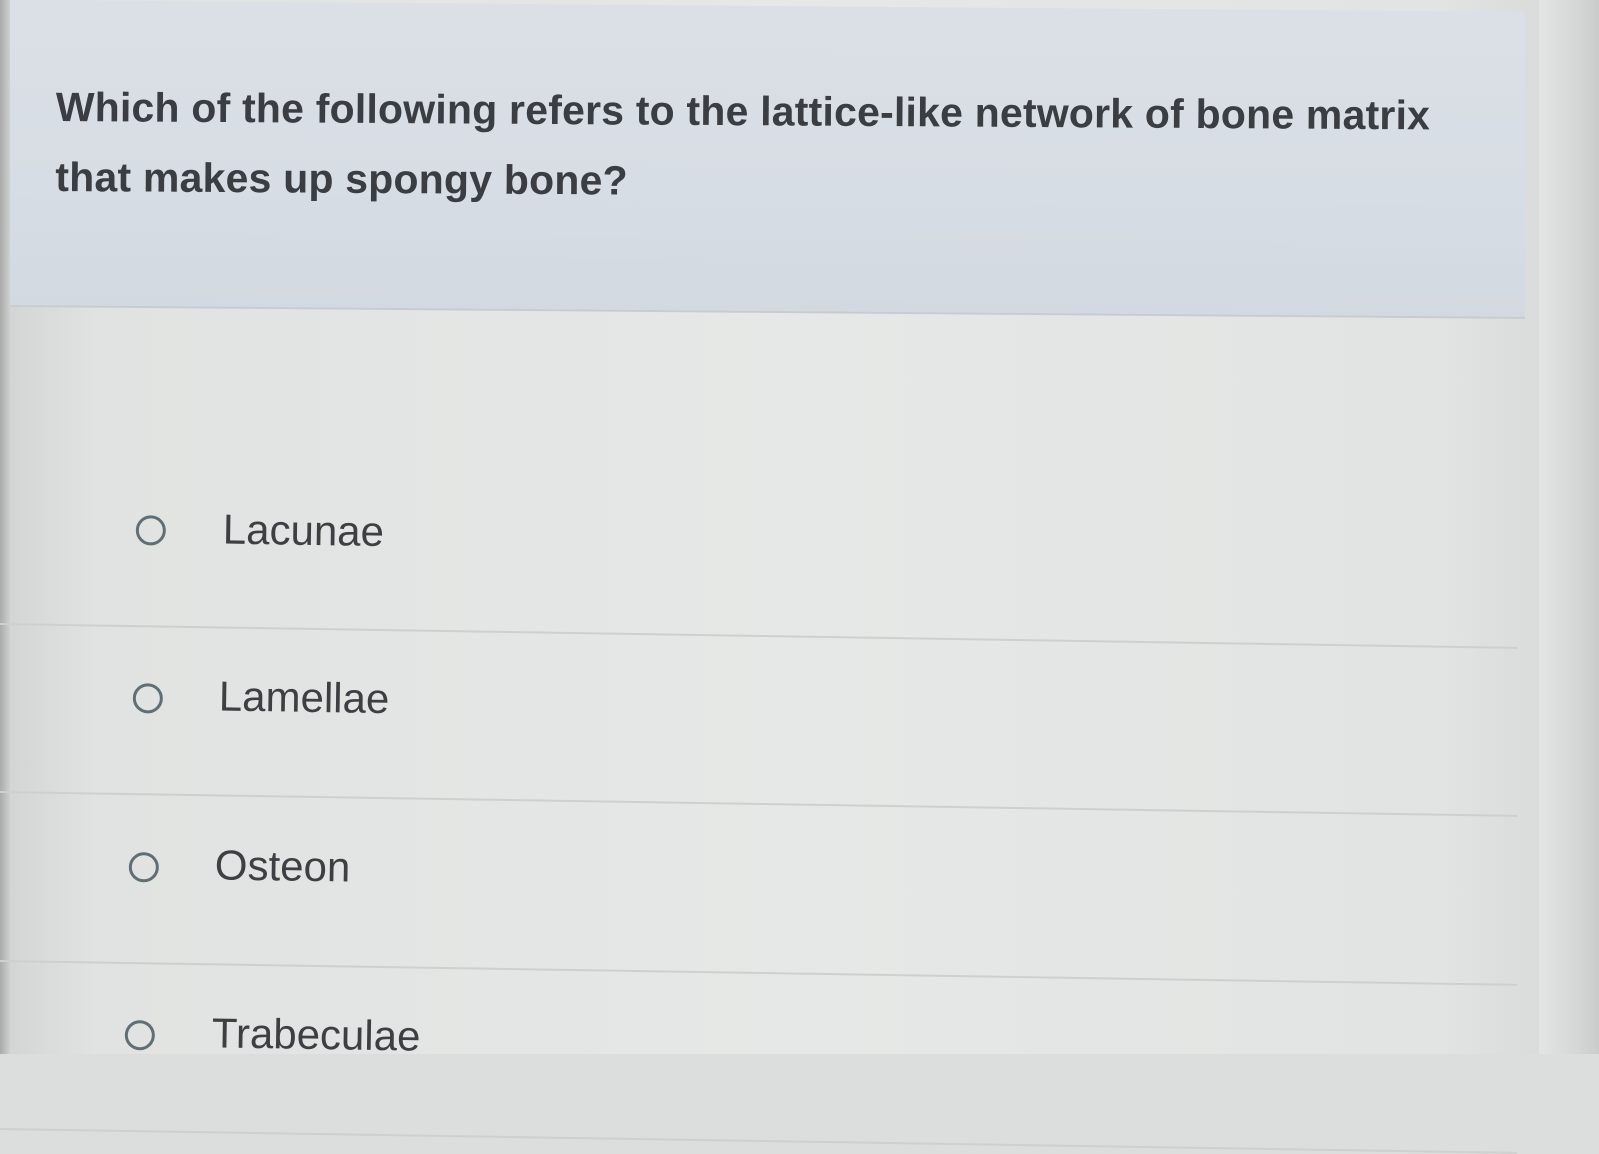 The width and height of the screenshot is (1599, 1154). I want to click on scrollbar-track, so click(1569, 527).